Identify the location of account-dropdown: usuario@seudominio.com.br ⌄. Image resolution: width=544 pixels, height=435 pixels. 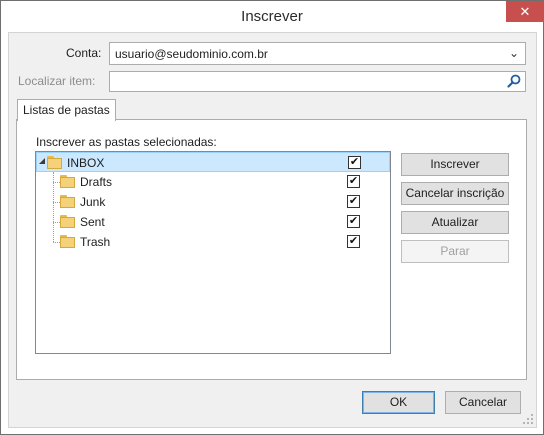
(317, 53).